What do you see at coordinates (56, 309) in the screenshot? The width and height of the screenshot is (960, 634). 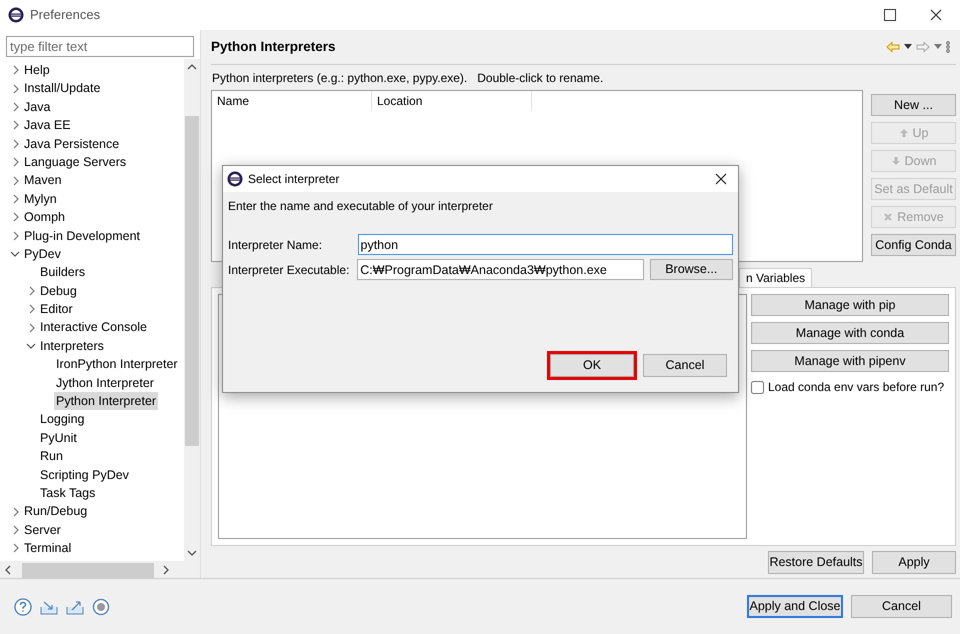 I see `tree-item: Editor` at bounding box center [56, 309].